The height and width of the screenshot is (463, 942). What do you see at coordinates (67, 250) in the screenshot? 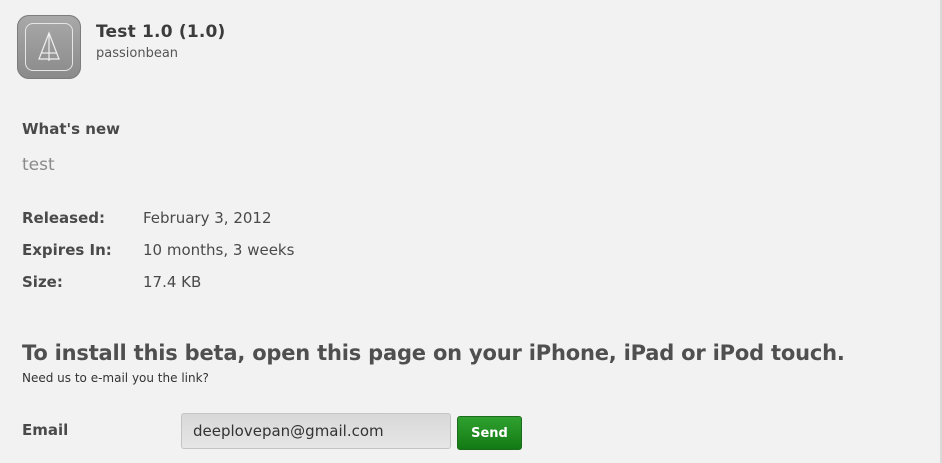
I see `expires-label: Expires In:` at bounding box center [67, 250].